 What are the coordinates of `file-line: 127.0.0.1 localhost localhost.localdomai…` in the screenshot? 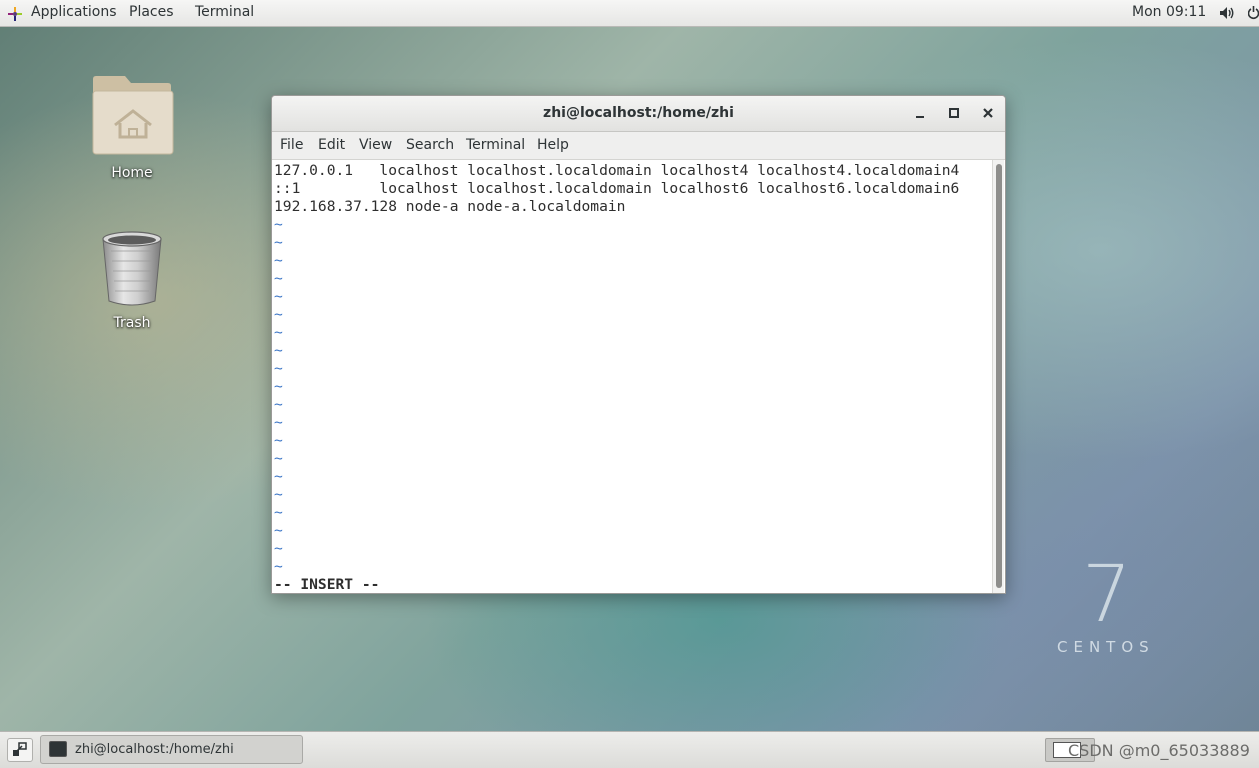 It's located at (617, 170).